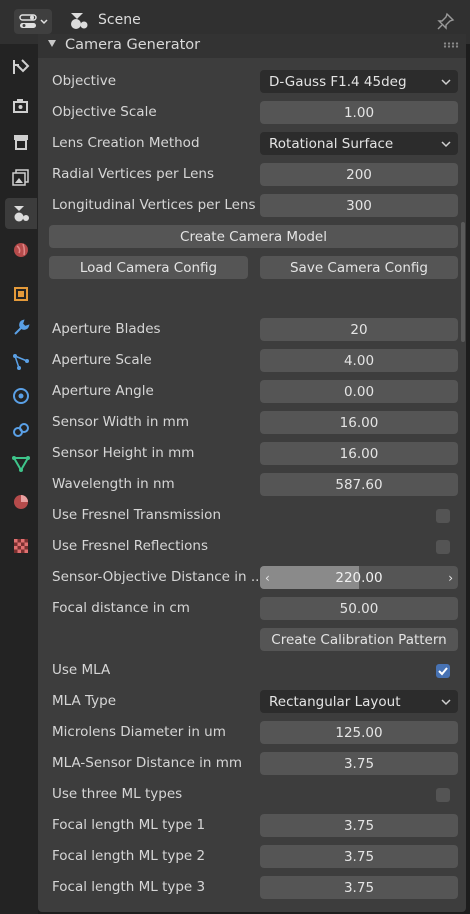 The width and height of the screenshot is (470, 914). What do you see at coordinates (359, 267) in the screenshot?
I see `save-camera-config-button: Save Camera Config` at bounding box center [359, 267].